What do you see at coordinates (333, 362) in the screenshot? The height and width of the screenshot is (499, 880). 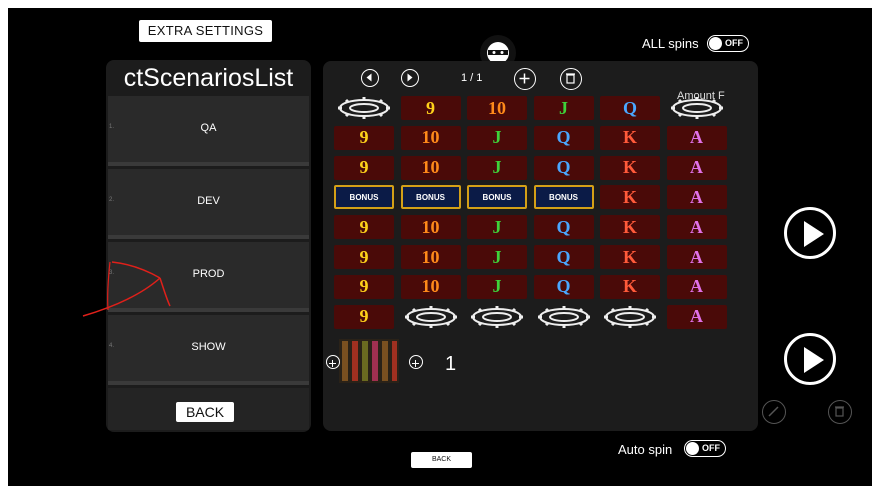 I see `add-left-icon` at bounding box center [333, 362].